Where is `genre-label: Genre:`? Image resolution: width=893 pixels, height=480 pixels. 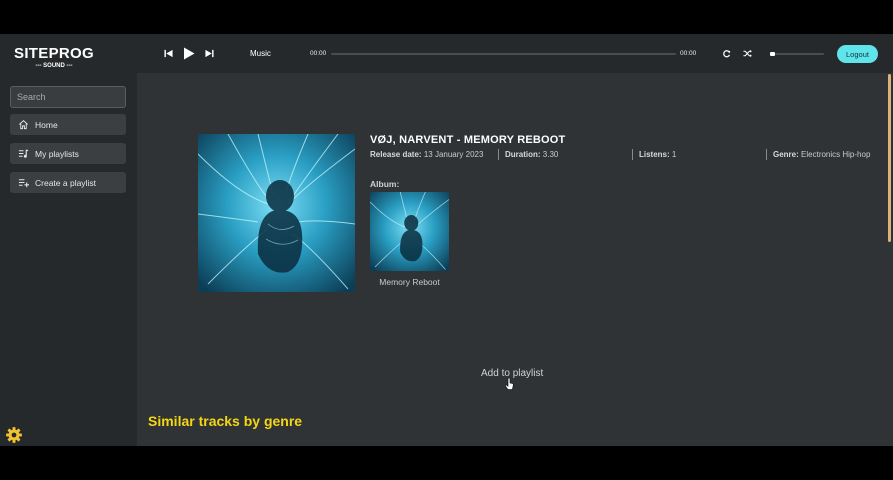
genre-label: Genre: is located at coordinates (786, 154).